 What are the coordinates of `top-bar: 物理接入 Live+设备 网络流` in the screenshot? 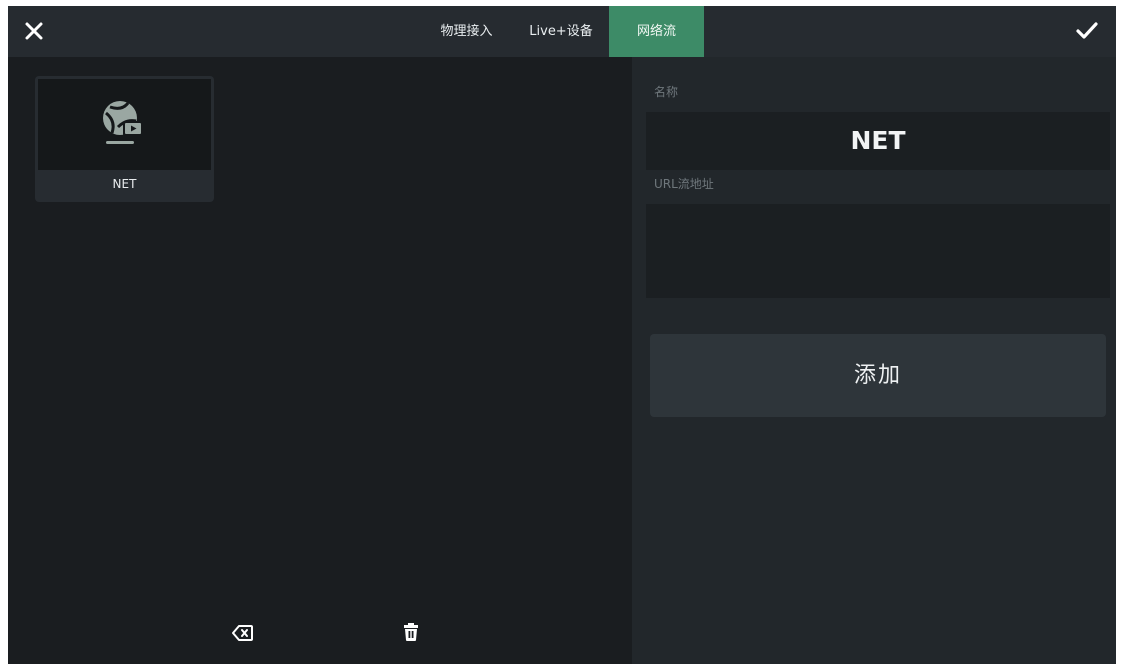 It's located at (562, 31).